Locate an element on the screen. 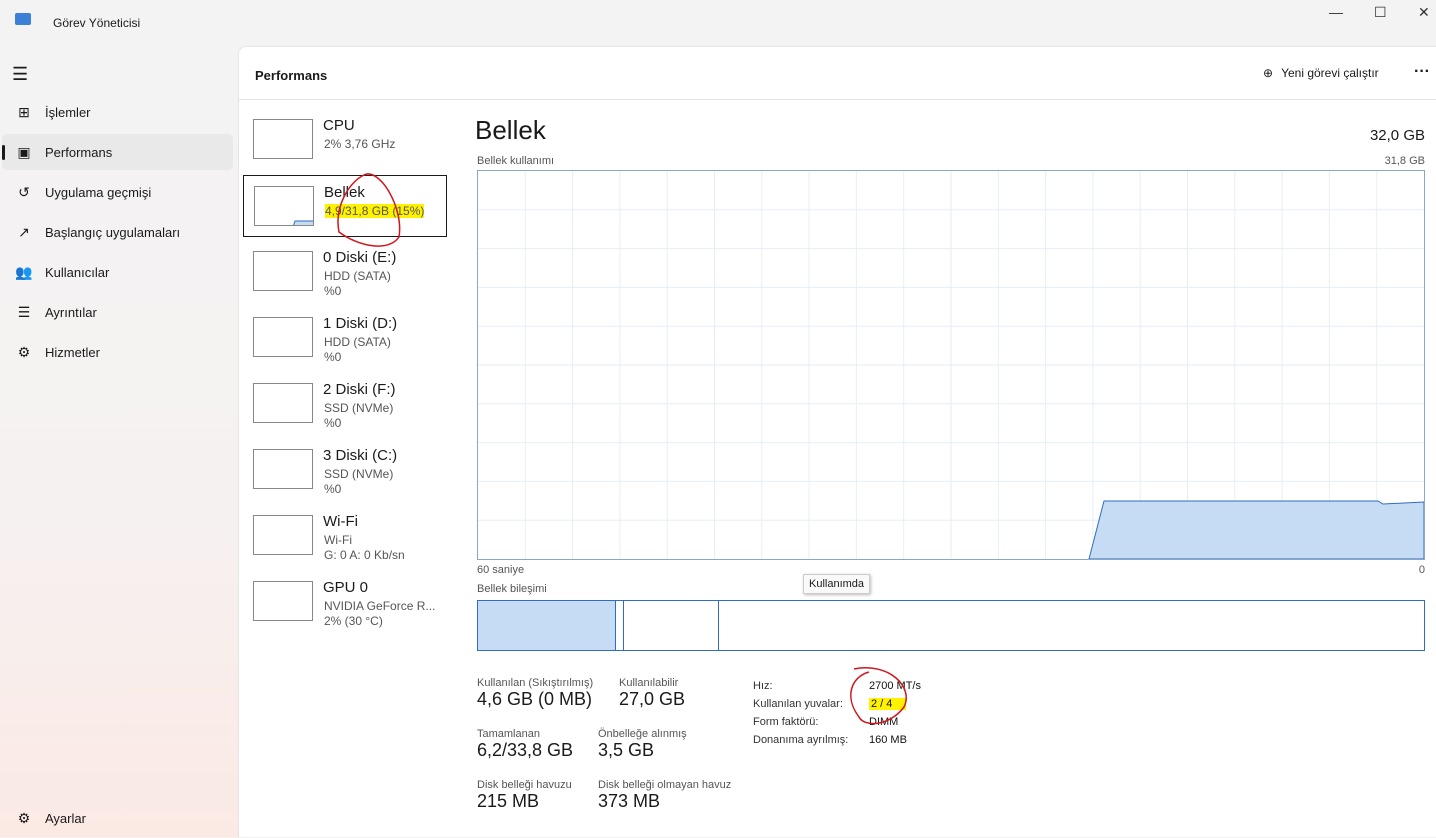 The height and width of the screenshot is (838, 1436). sidebar-item-history: ↺ Uygulama geçmişi is located at coordinates (117, 192).